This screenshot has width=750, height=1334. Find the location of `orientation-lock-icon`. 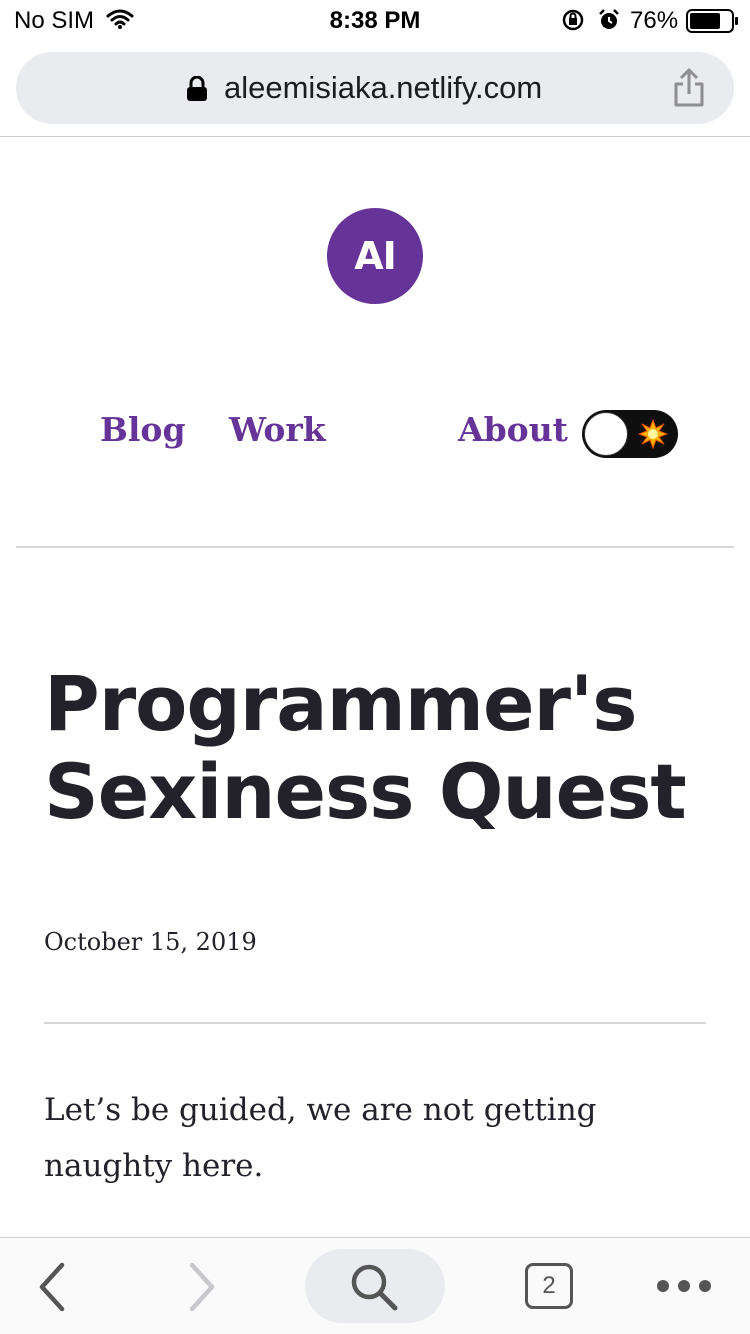

orientation-lock-icon is located at coordinates (573, 23).